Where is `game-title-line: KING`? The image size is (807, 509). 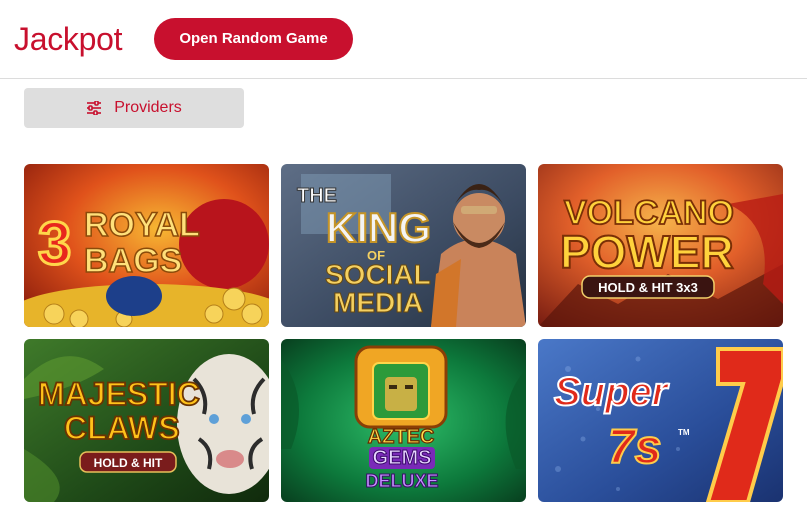 game-title-line: KING is located at coordinates (378, 227).